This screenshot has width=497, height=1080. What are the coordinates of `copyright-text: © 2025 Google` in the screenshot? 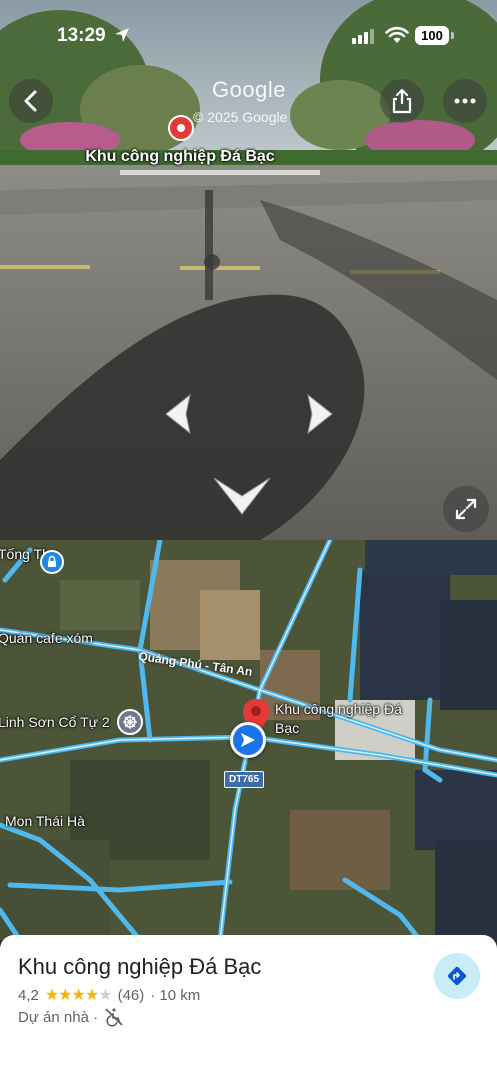 It's located at (240, 117).